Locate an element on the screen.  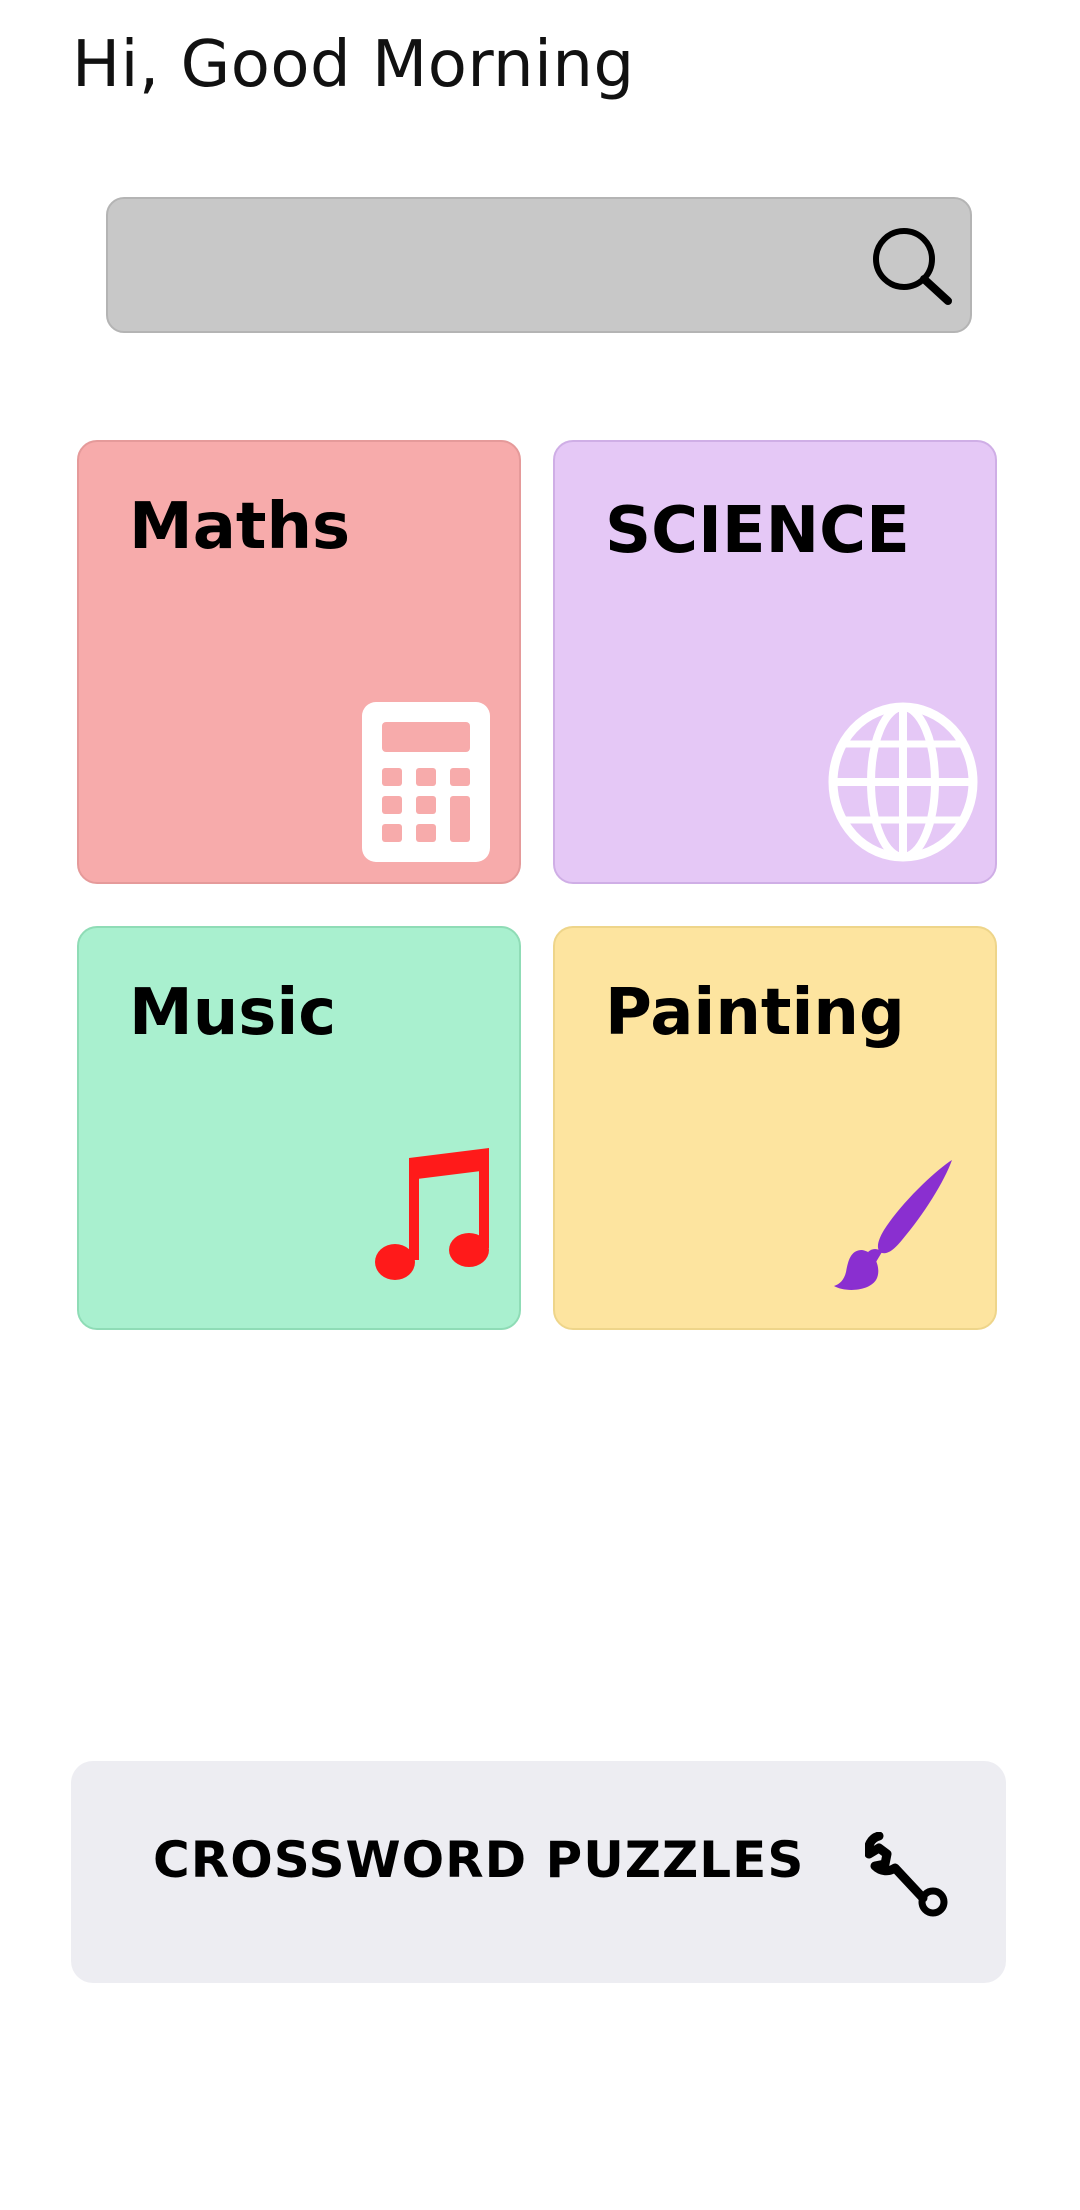
crossword-puzzles-button: CROSSWORD PUZZLES is located at coordinates (538, 1872).